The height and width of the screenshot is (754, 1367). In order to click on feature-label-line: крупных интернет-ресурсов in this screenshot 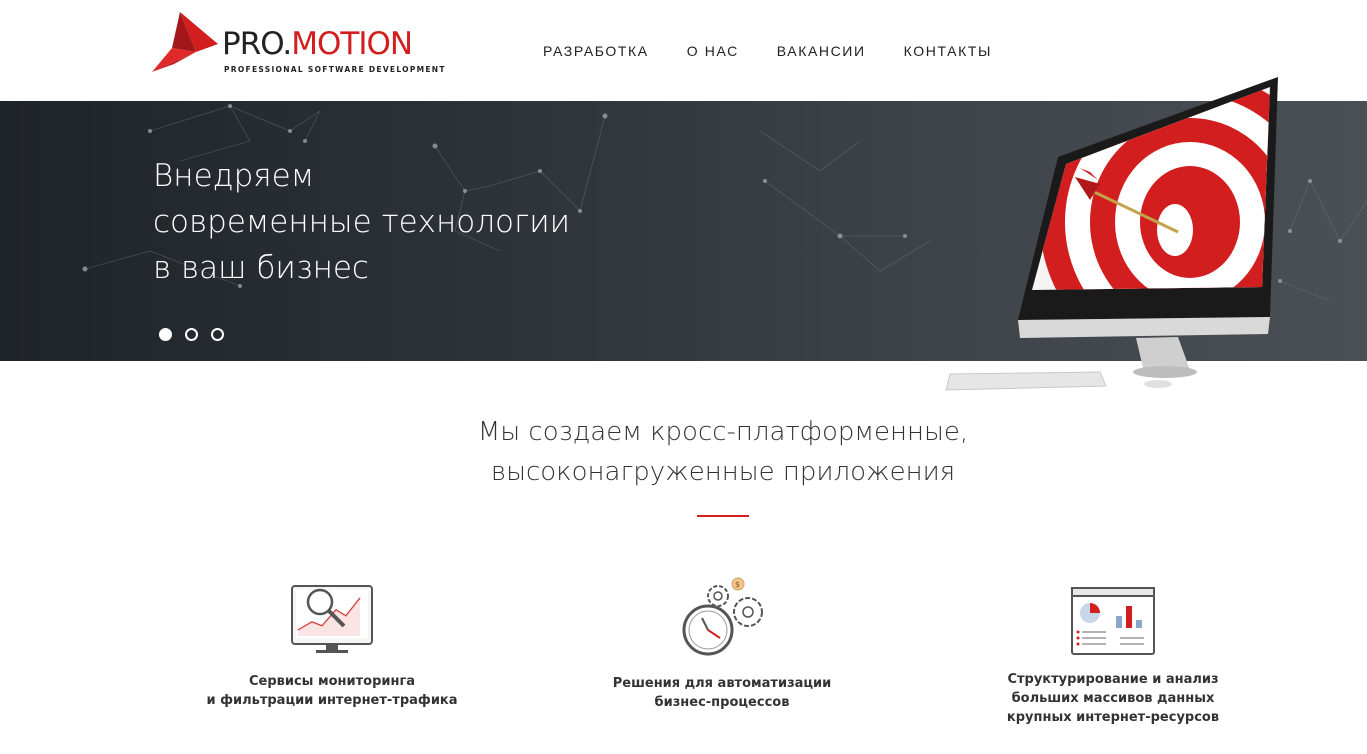, I will do `click(1113, 717)`.